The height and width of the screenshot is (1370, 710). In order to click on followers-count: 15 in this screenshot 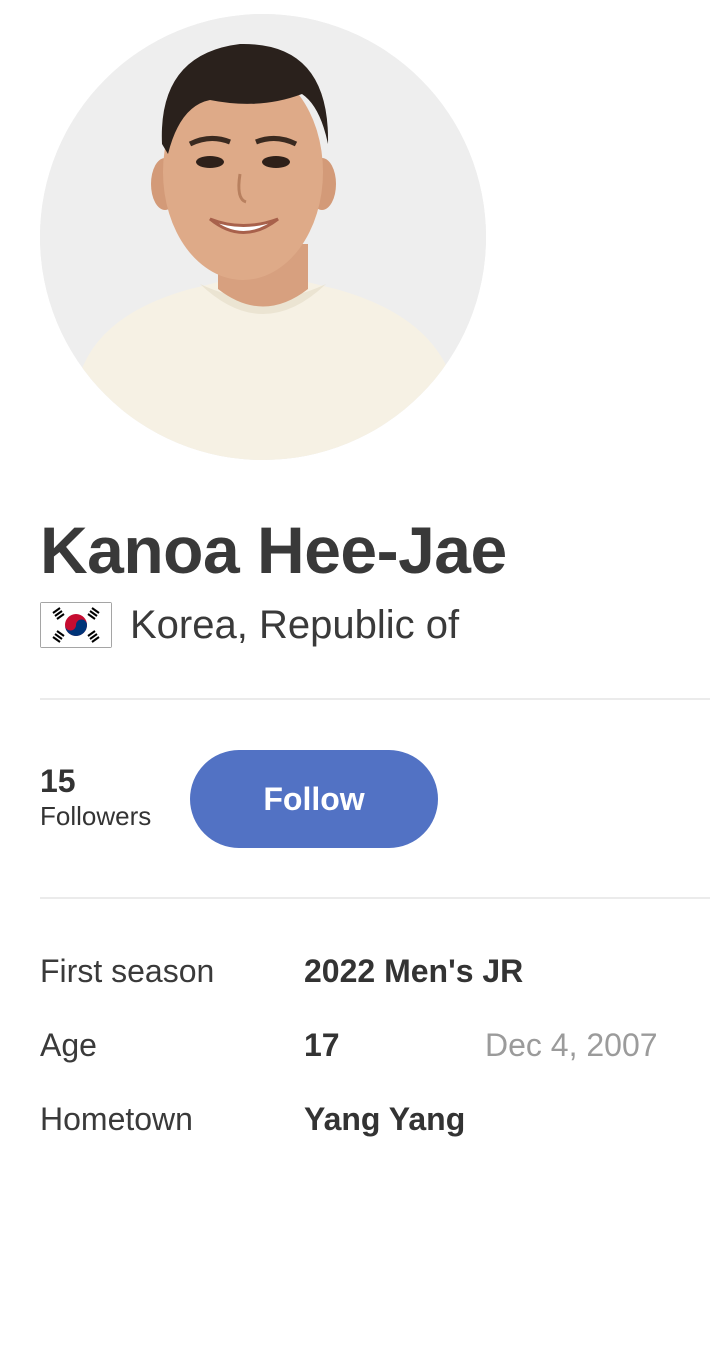, I will do `click(58, 781)`.